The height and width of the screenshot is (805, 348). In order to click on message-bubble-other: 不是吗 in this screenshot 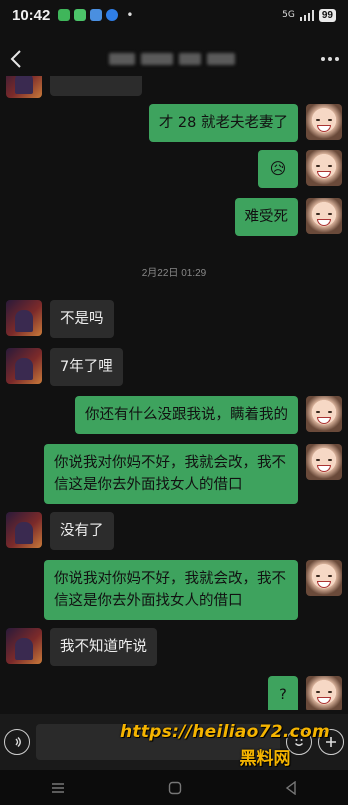, I will do `click(82, 319)`.